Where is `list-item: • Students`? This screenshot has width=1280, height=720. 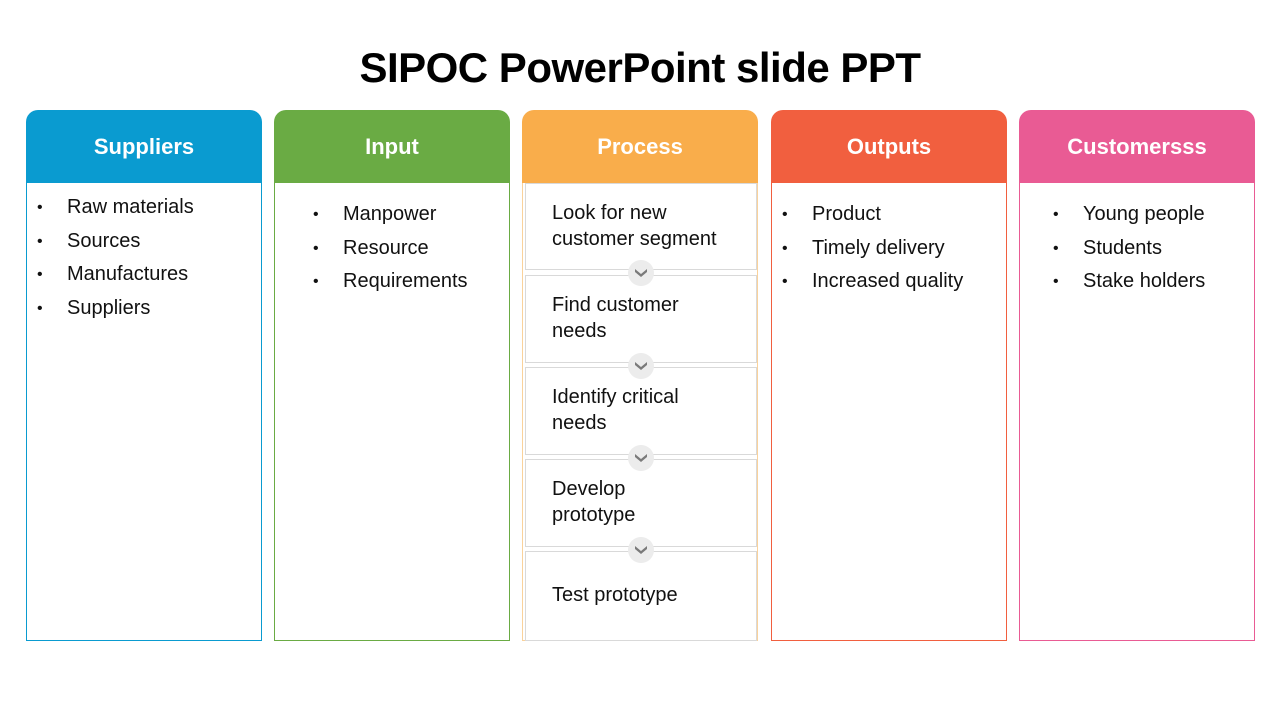 list-item: • Students is located at coordinates (1124, 249).